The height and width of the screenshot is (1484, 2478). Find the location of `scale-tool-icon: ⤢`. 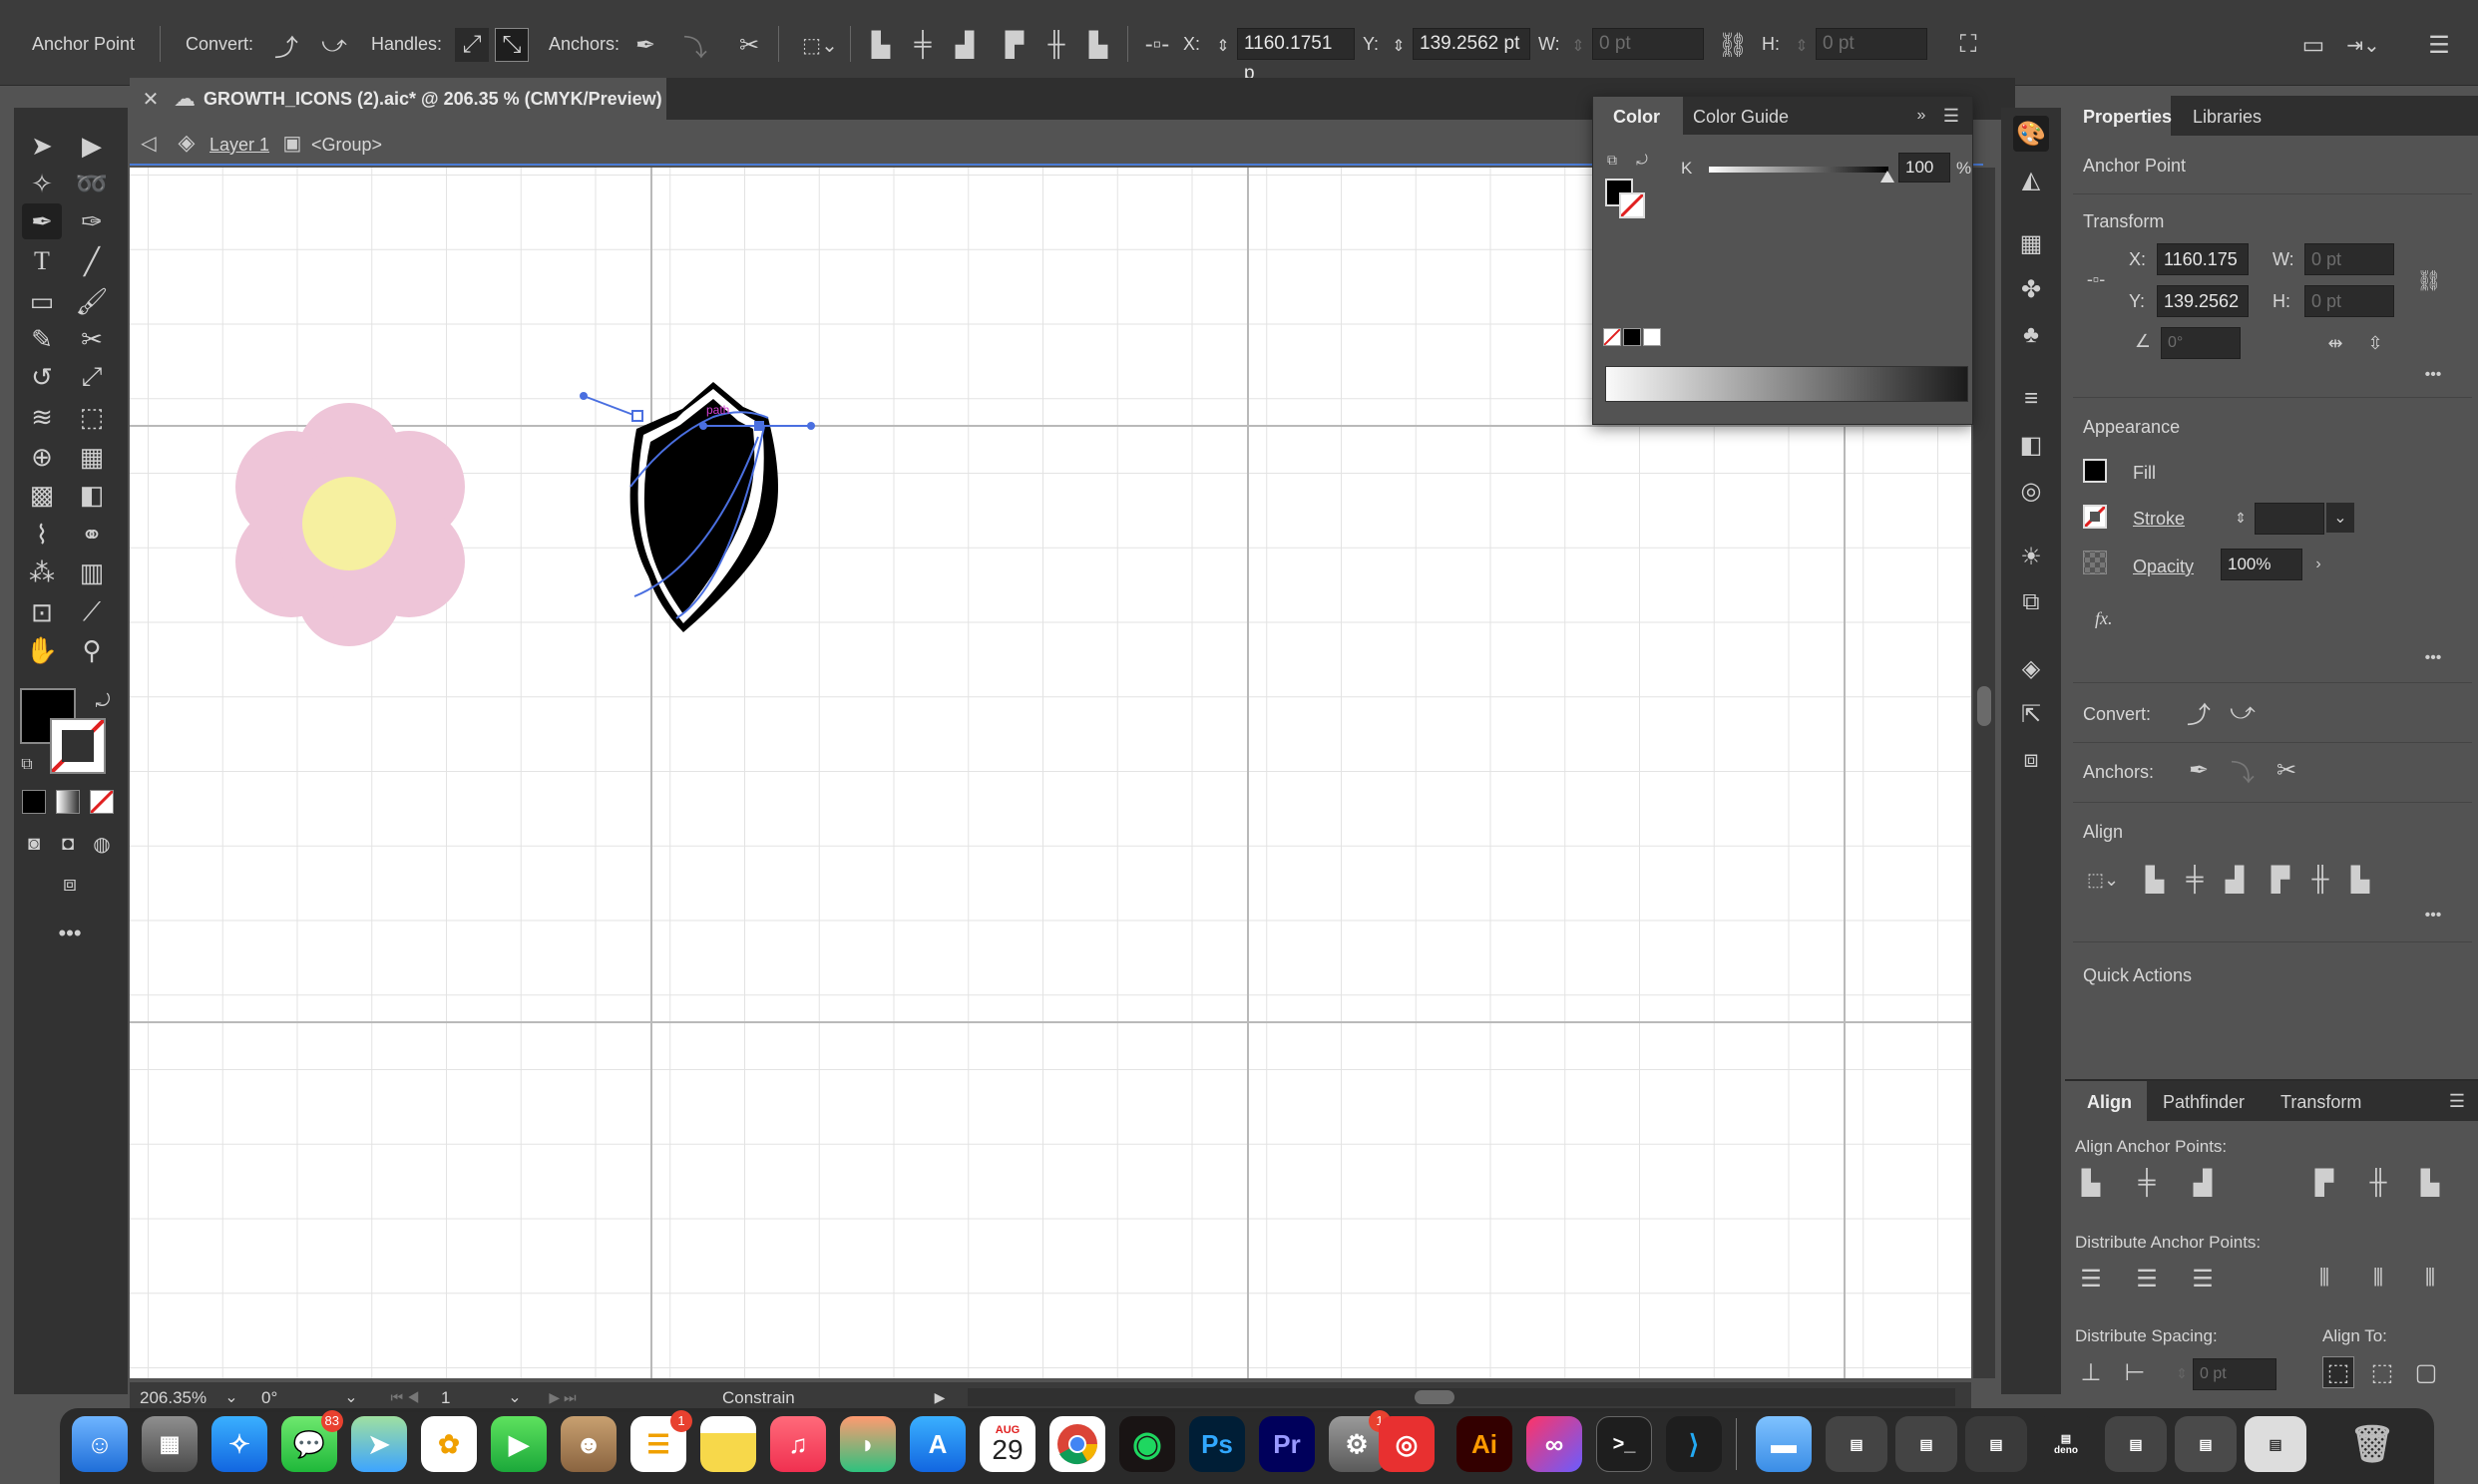

scale-tool-icon: ⤢ is located at coordinates (92, 377).